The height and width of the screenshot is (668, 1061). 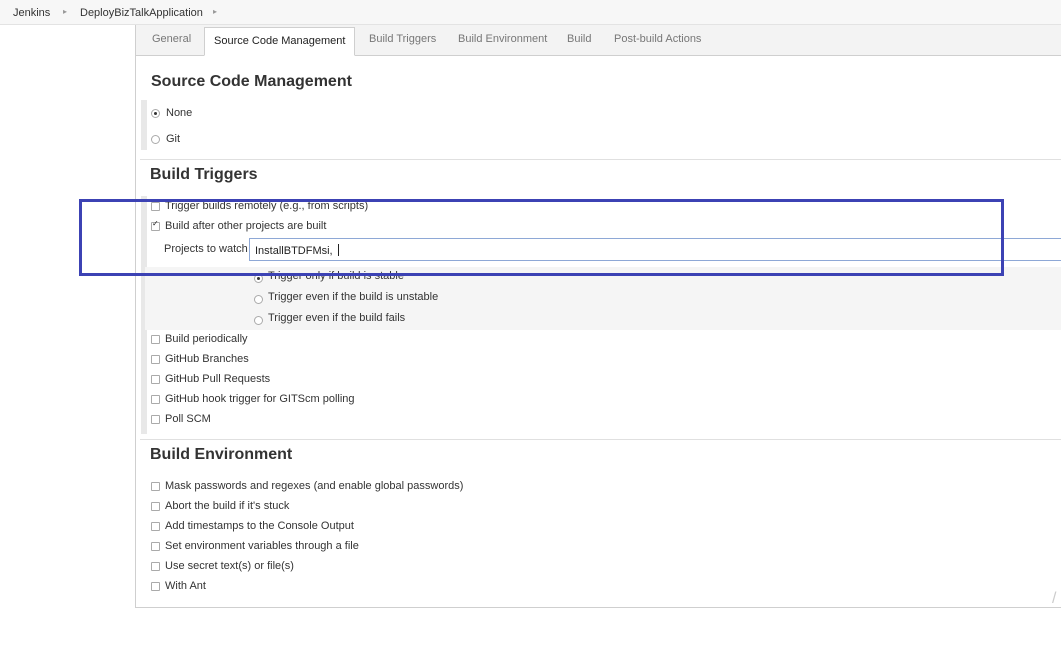 I want to click on text-caret, so click(x=338, y=250).